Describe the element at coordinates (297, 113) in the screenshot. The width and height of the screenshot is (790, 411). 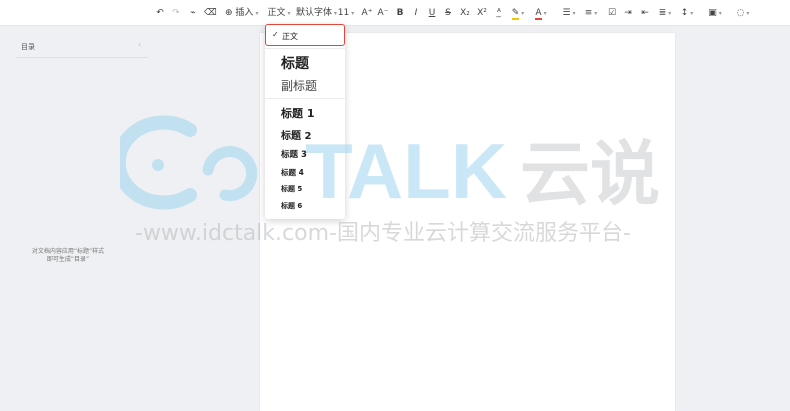
I see `menu-item-heading-1: 标题 1` at that location.